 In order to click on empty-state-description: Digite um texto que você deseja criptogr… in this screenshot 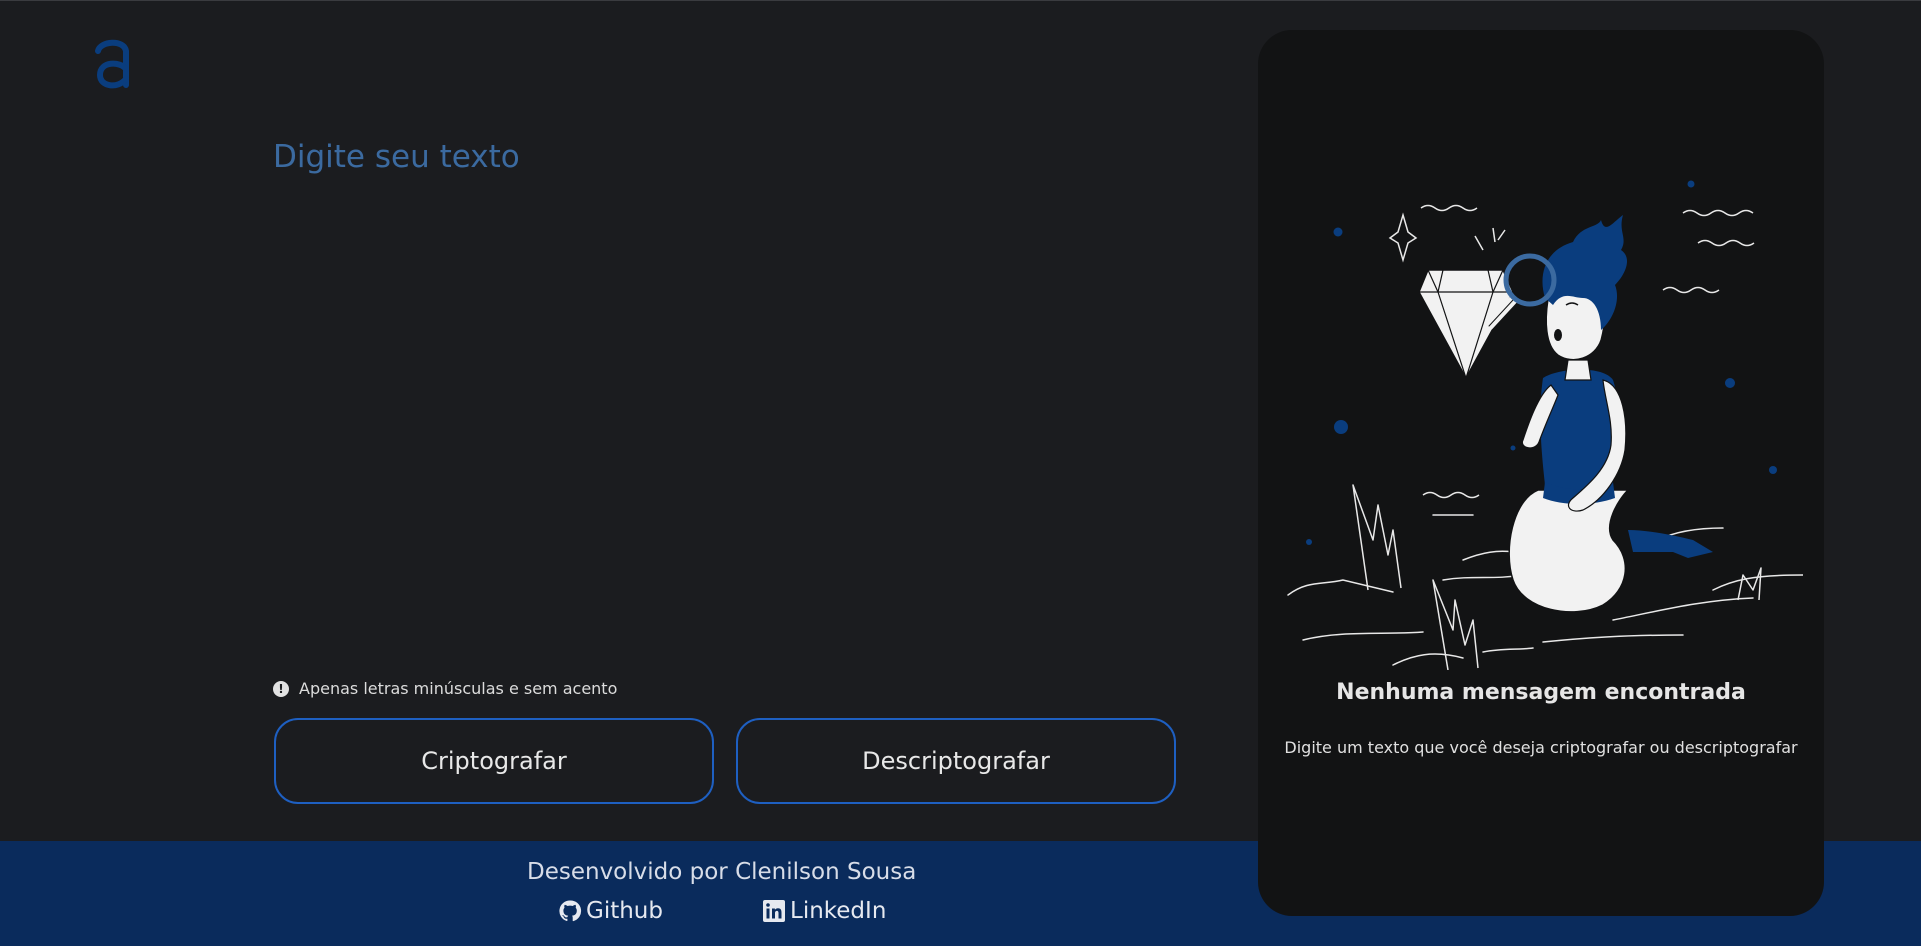, I will do `click(1541, 747)`.